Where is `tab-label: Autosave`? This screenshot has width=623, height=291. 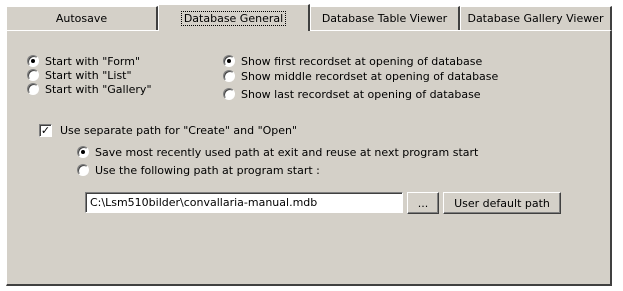 tab-label: Autosave is located at coordinates (81, 18).